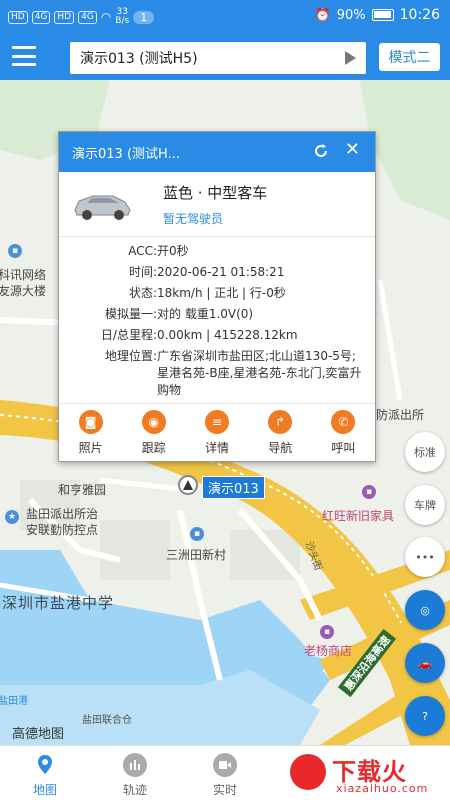 The height and width of the screenshot is (800, 450). I want to click on wifi-icon: ◠, so click(106, 17).